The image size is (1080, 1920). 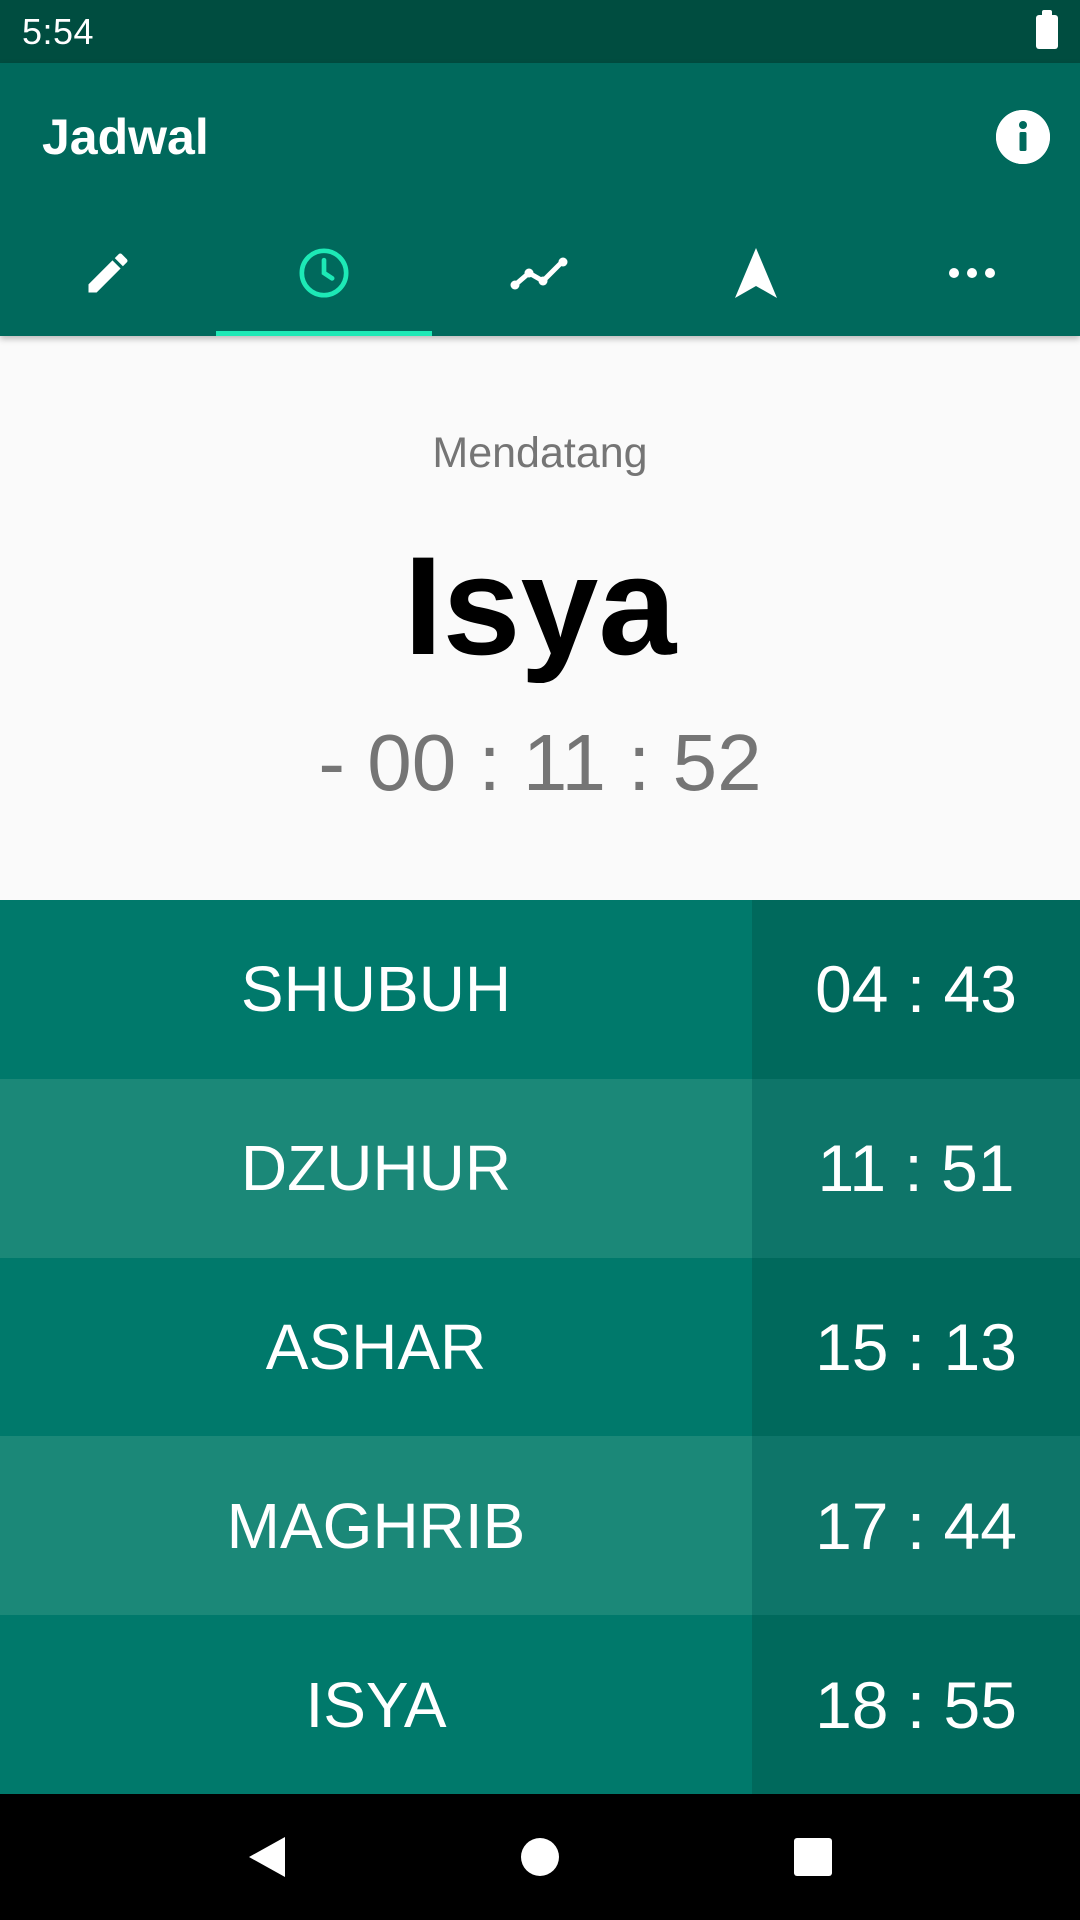 I want to click on prayer-row-dzuhur: DZUHUR 11 : 51, so click(x=540, y=1168).